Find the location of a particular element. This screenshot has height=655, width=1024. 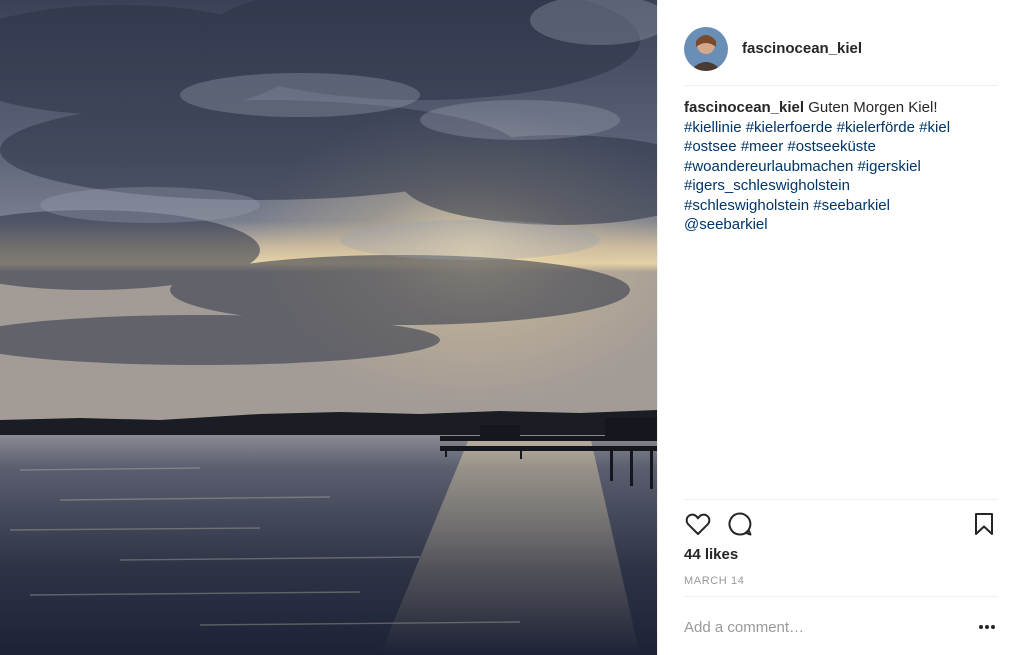

caption-text: Guten Morgen Kiel! is located at coordinates (873, 107).